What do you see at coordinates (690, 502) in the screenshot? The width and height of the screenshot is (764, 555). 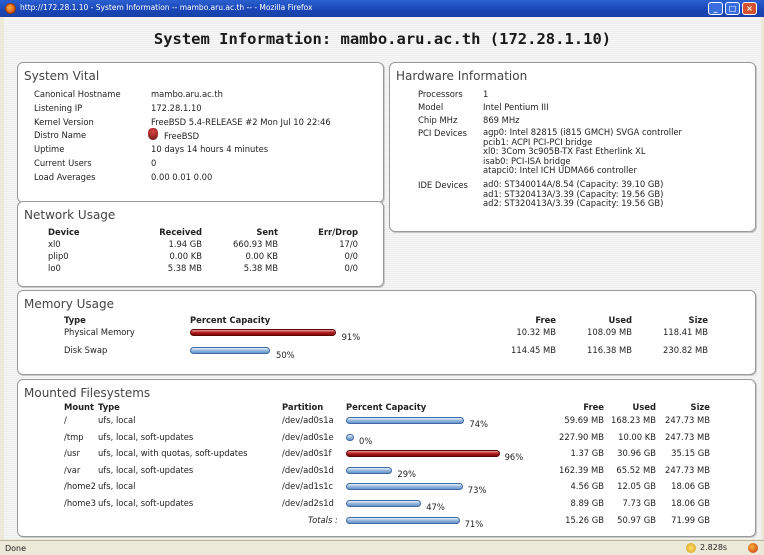 I see `fs-size: 18.06 GB` at bounding box center [690, 502].